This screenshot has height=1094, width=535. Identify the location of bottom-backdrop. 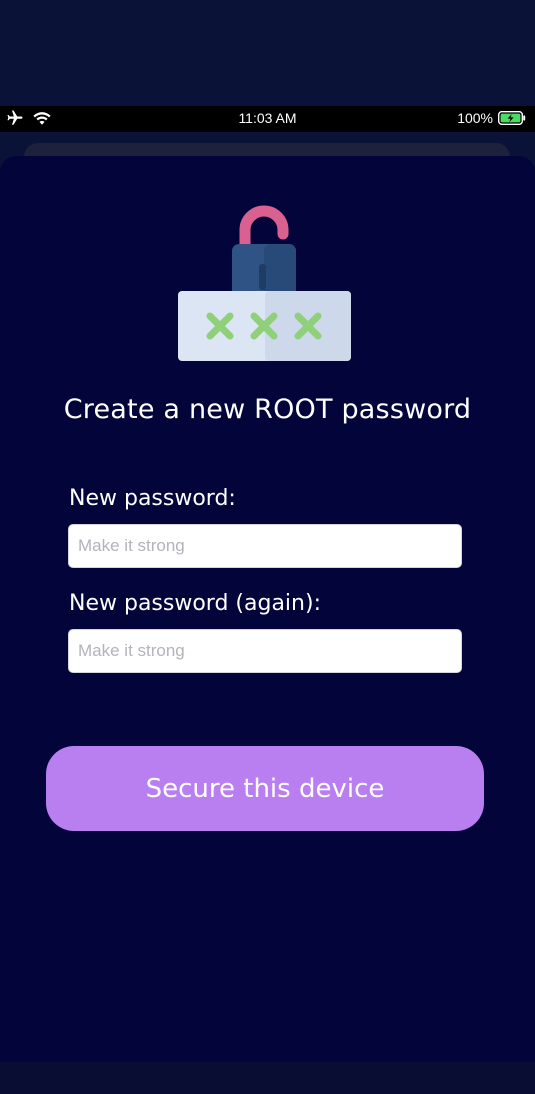
(267, 1078).